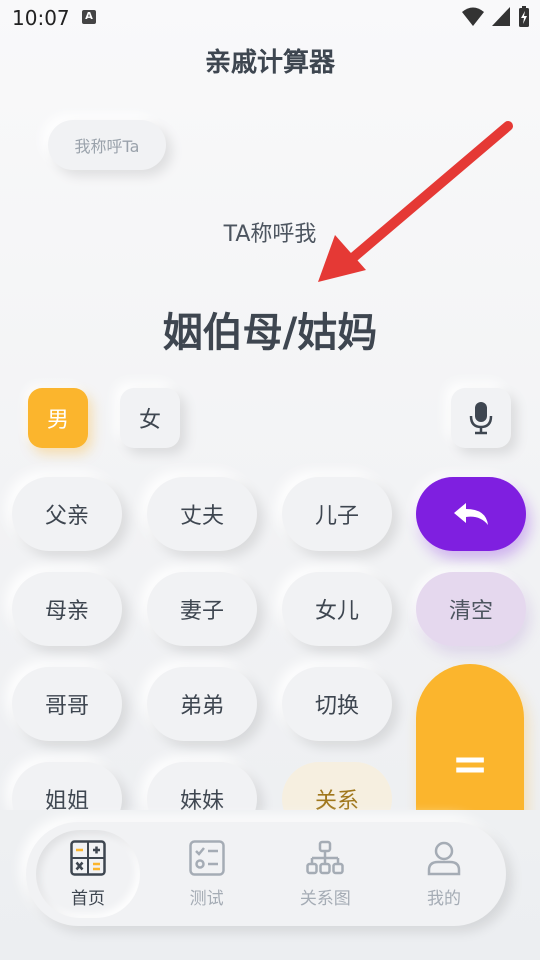 Image resolution: width=540 pixels, height=960 pixels. Describe the element at coordinates (443, 898) in the screenshot. I see `tab-profile-label: 我的` at that location.